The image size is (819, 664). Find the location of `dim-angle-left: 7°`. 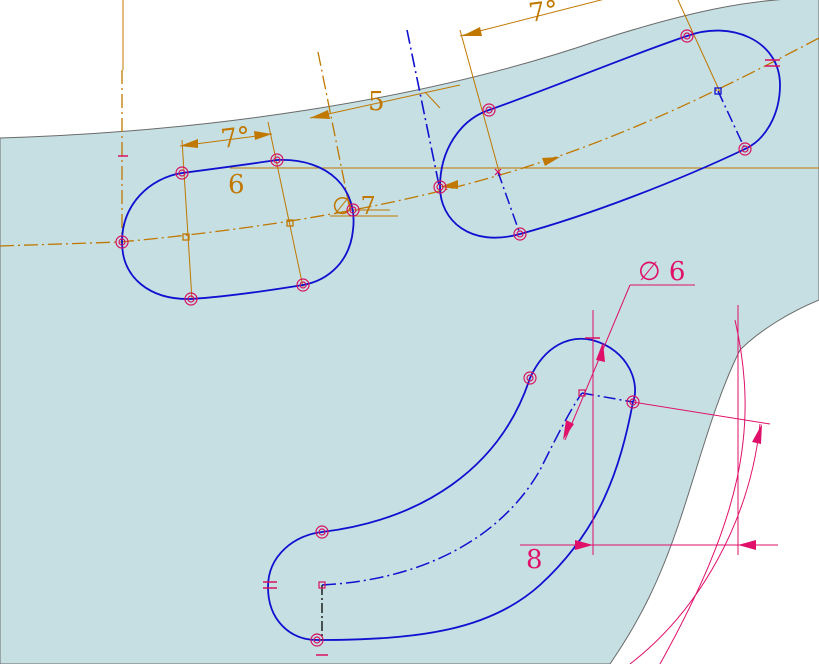

dim-angle-left: 7° is located at coordinates (235, 138).